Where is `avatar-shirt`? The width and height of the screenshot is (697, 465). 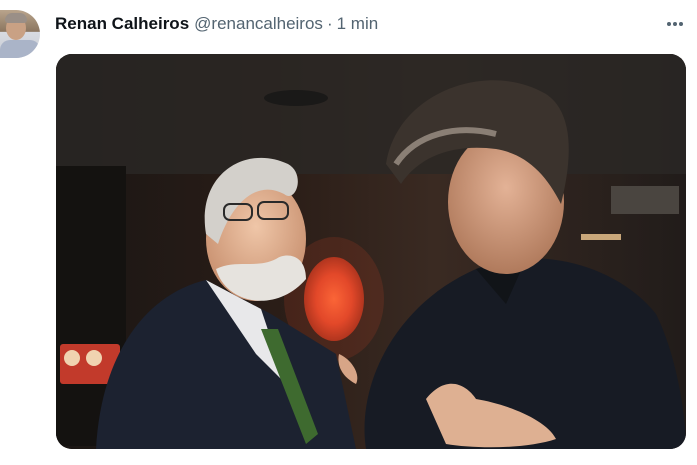 avatar-shirt is located at coordinates (20, 49).